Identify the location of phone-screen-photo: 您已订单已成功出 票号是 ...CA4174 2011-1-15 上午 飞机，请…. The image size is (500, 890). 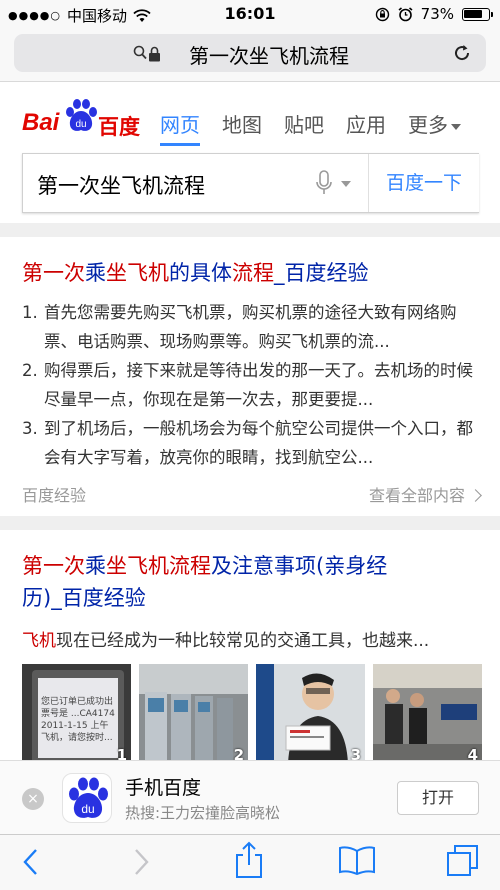
(76, 714).